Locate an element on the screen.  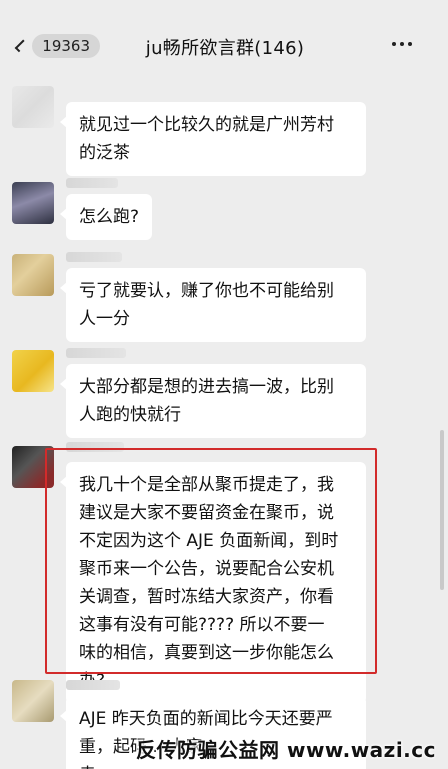
message-line: 亏了就要认，赚了你也不可能给别 is located at coordinates (206, 291).